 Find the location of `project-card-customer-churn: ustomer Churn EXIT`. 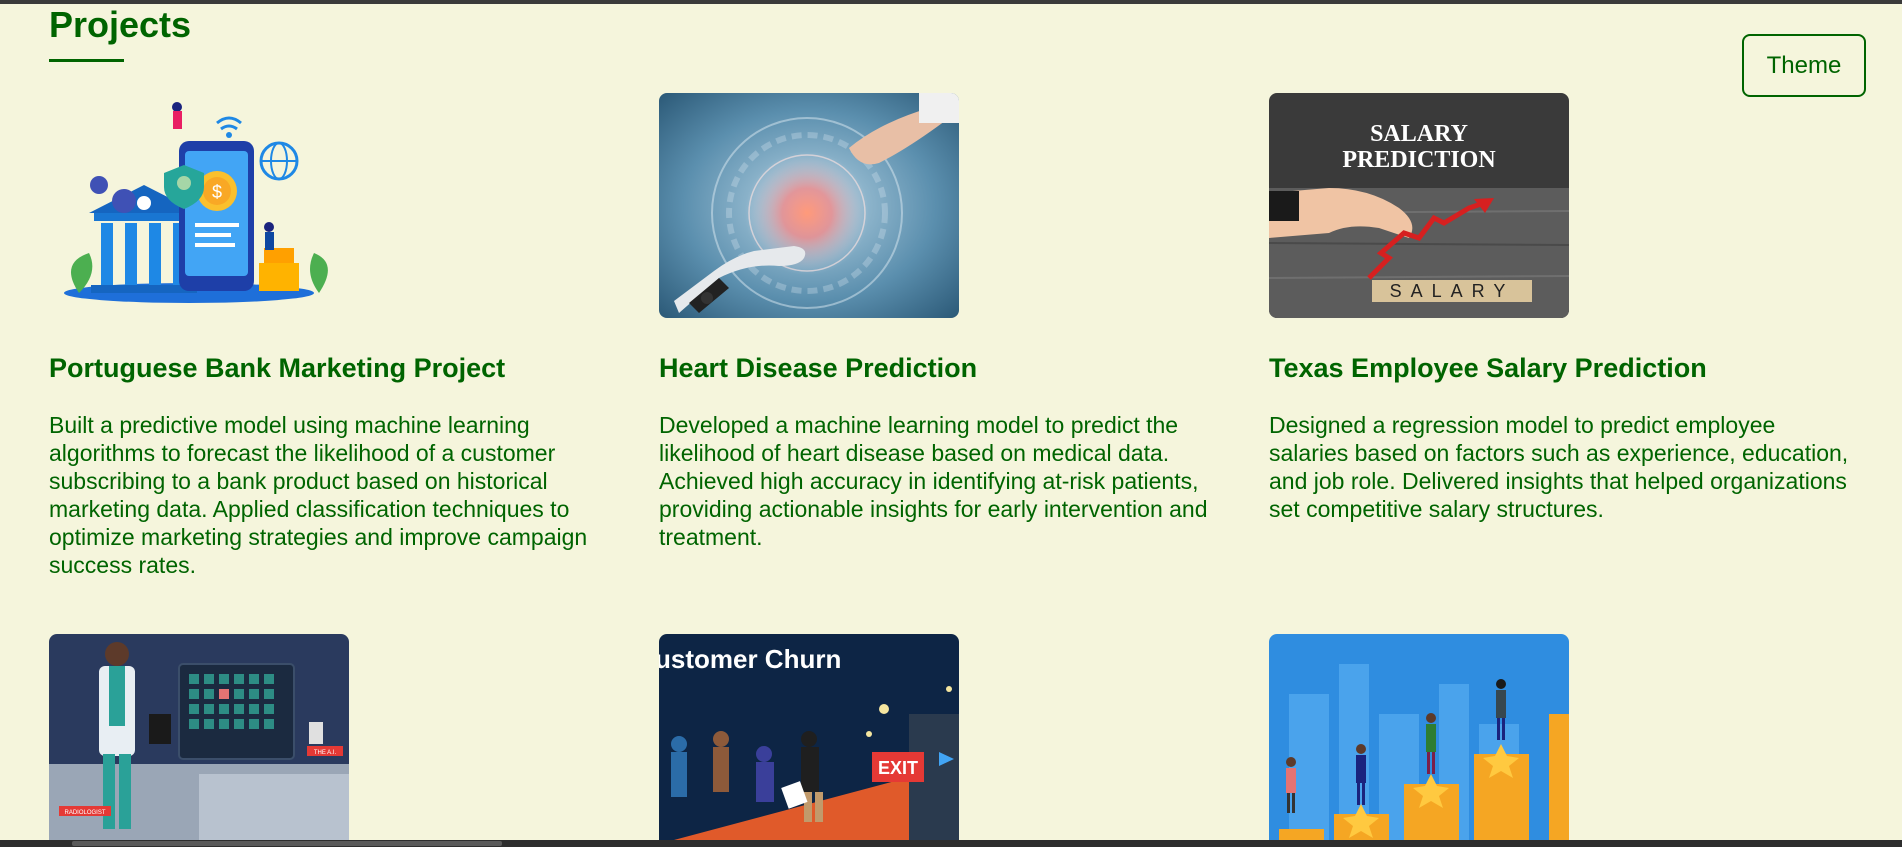

project-card-customer-churn: ustomer Churn EXIT is located at coordinates (809, 739).